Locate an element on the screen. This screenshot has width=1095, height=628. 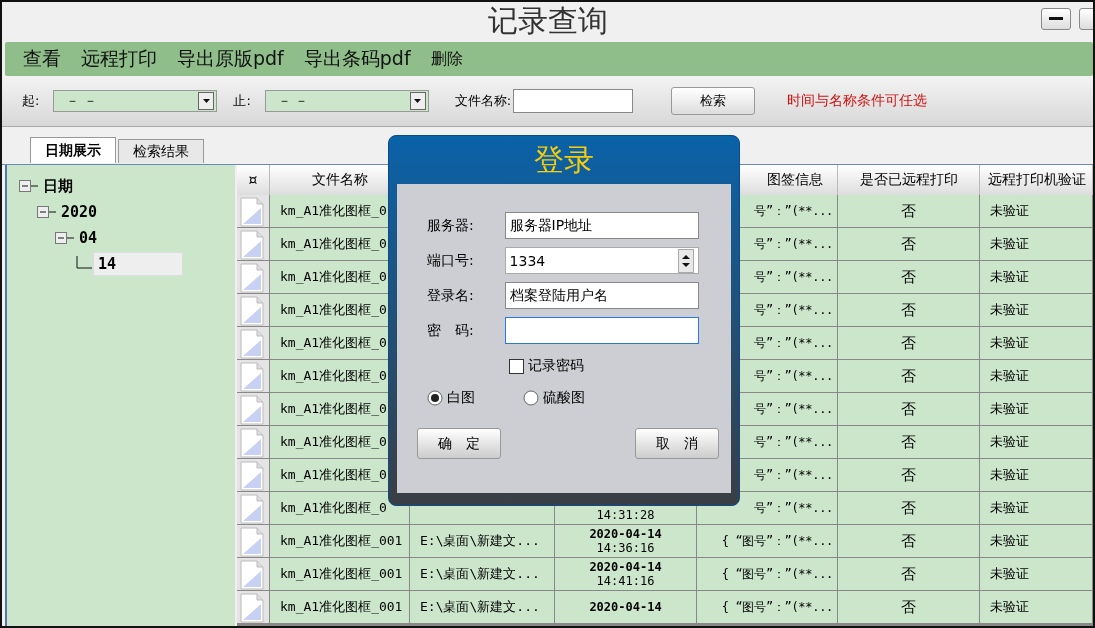
field-label: 端口号: is located at coordinates (451, 260).